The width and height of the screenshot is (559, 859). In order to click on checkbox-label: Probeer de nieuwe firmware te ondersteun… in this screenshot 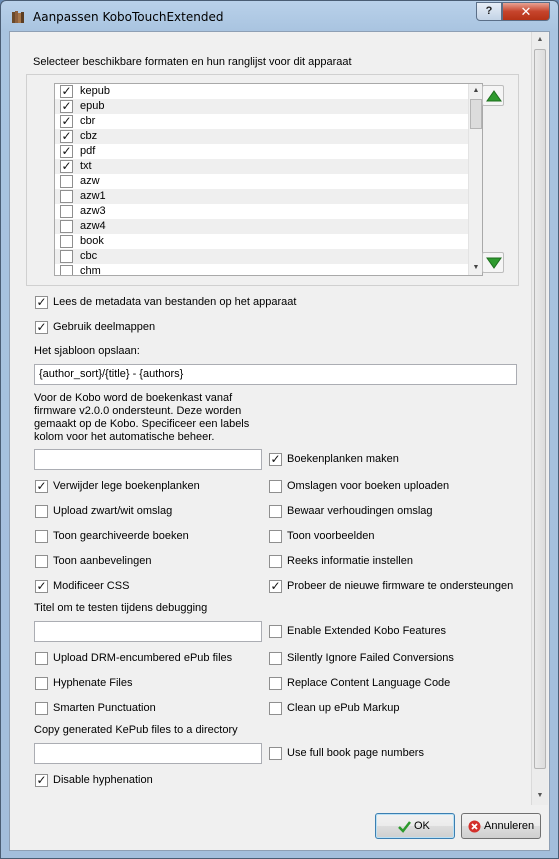, I will do `click(400, 586)`.